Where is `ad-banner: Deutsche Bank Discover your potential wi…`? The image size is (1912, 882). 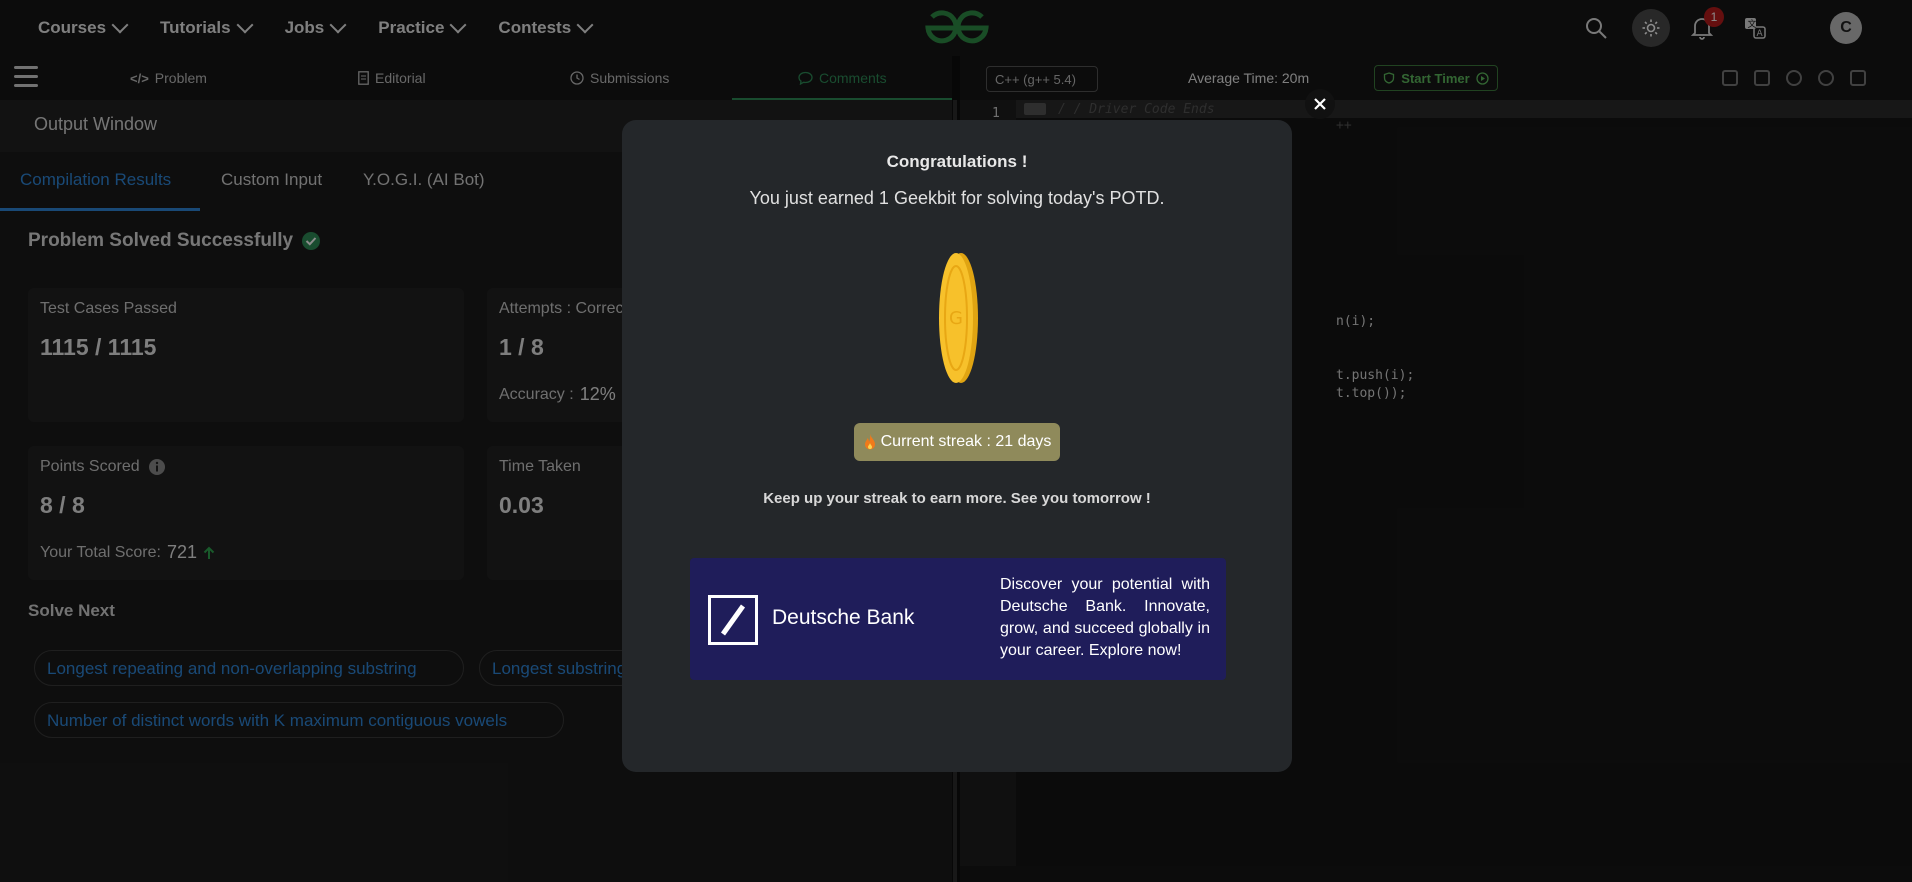 ad-banner: Deutsche Bank Discover your potential wi… is located at coordinates (958, 619).